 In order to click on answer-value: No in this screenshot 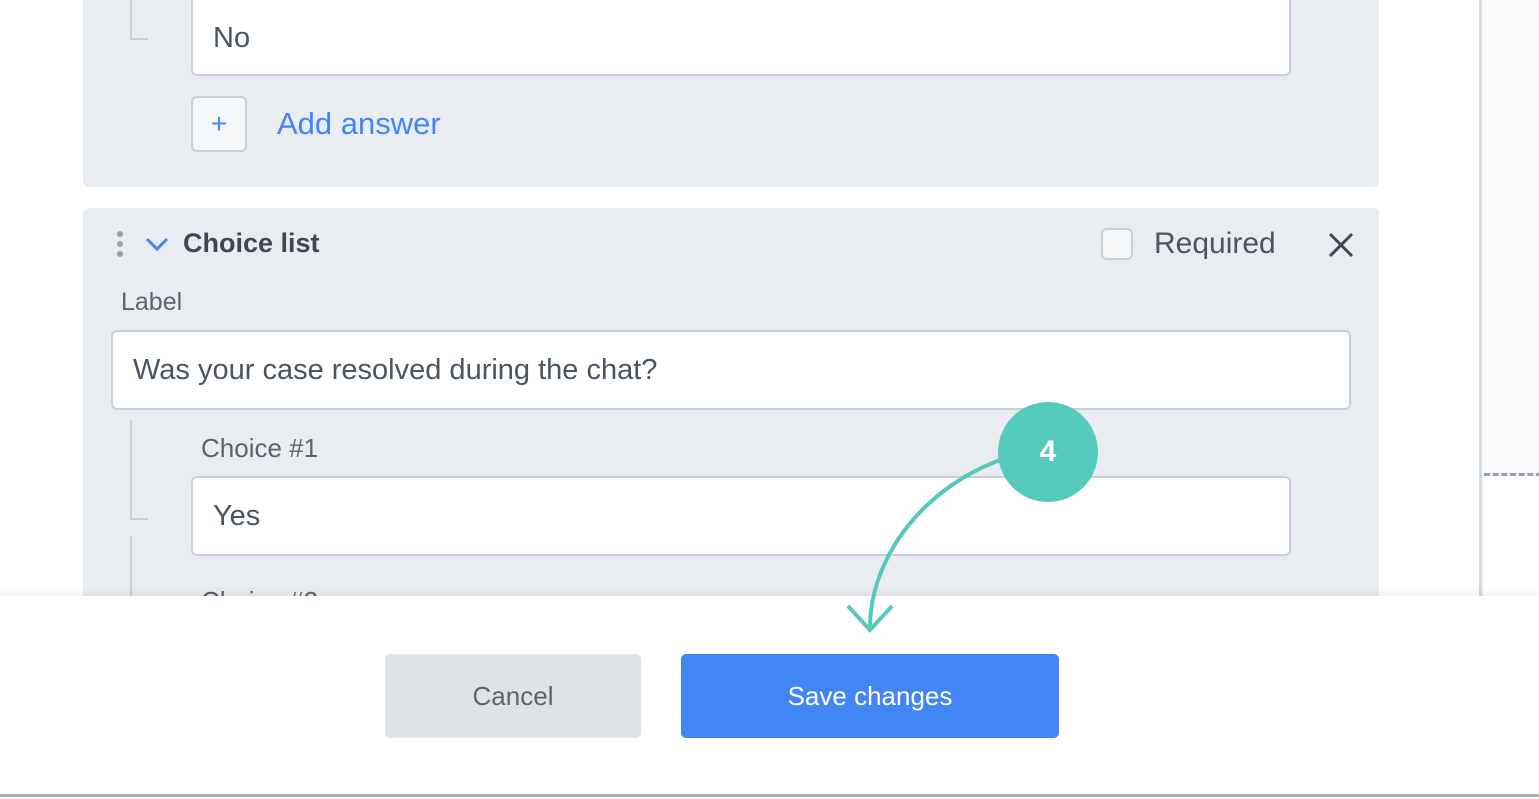, I will do `click(232, 37)`.